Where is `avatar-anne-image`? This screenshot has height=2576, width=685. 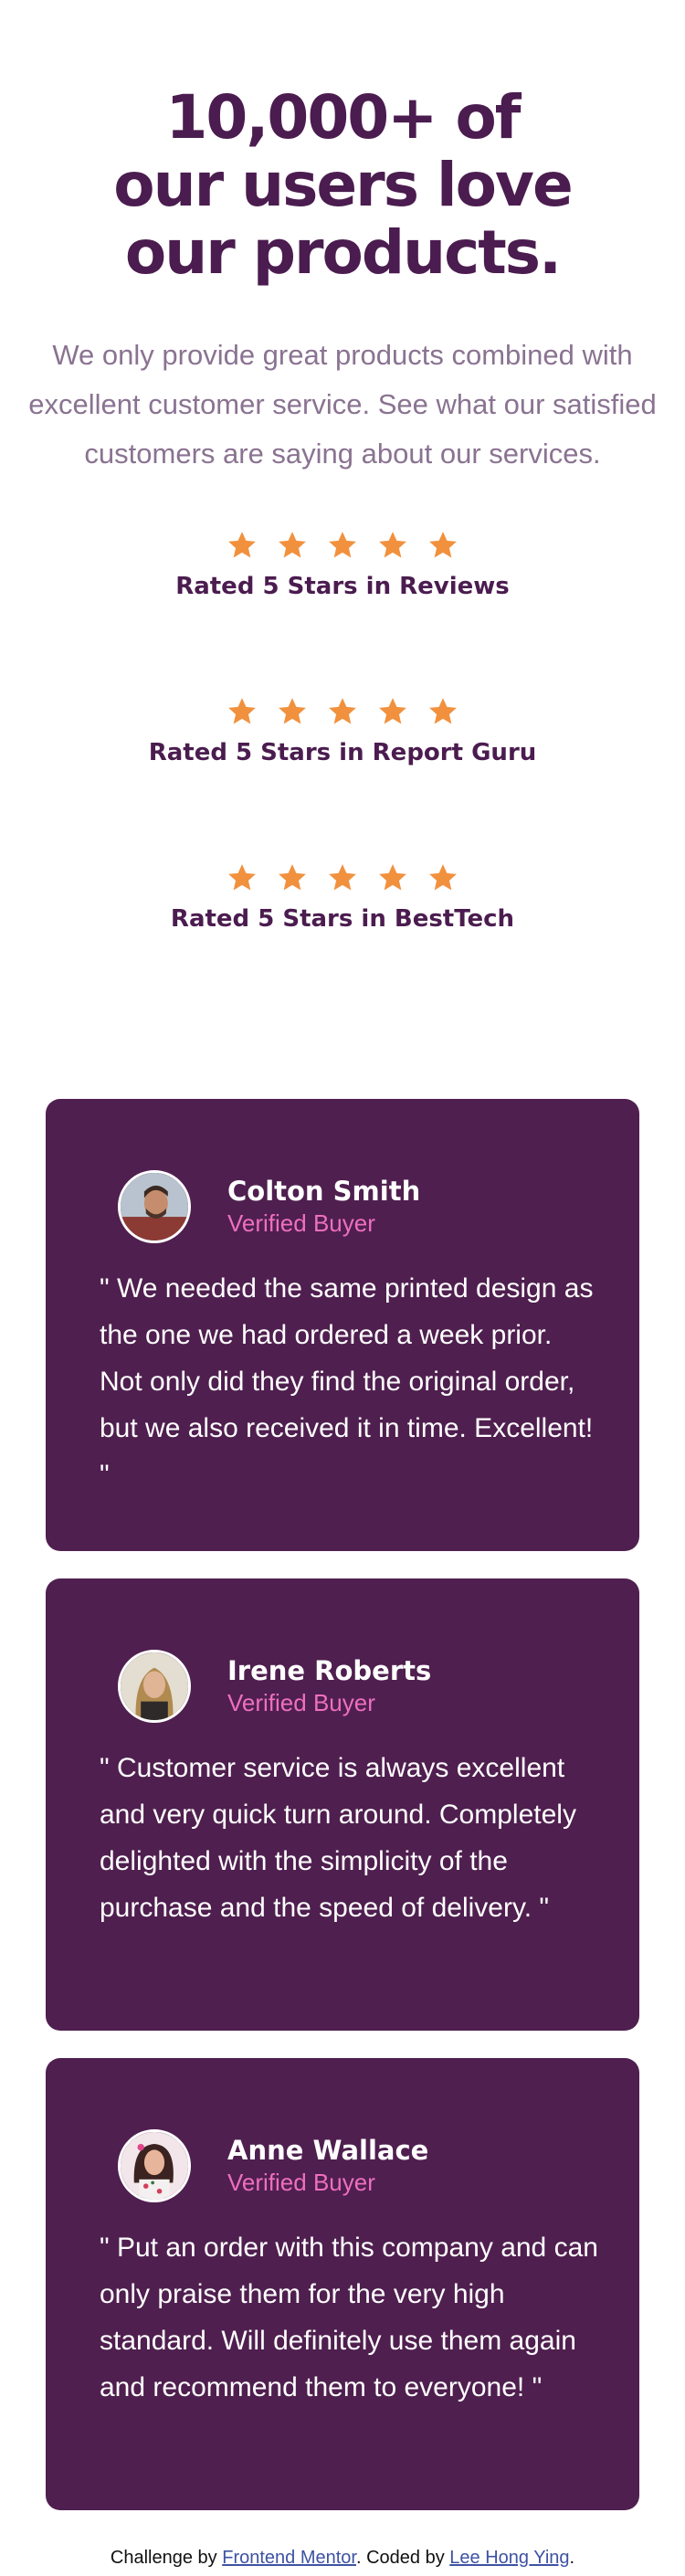 avatar-anne-image is located at coordinates (154, 2166).